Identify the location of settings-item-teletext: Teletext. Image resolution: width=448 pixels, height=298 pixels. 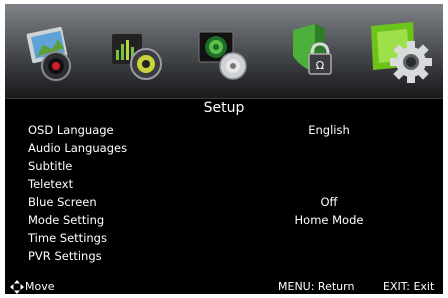
(50, 184).